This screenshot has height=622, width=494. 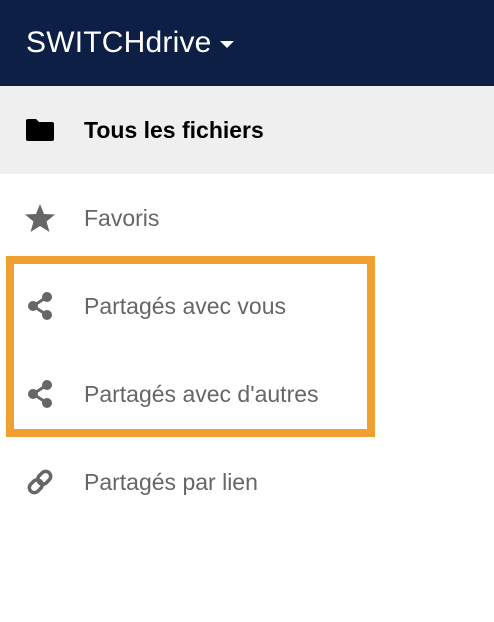 What do you see at coordinates (40, 130) in the screenshot?
I see `folder-icon` at bounding box center [40, 130].